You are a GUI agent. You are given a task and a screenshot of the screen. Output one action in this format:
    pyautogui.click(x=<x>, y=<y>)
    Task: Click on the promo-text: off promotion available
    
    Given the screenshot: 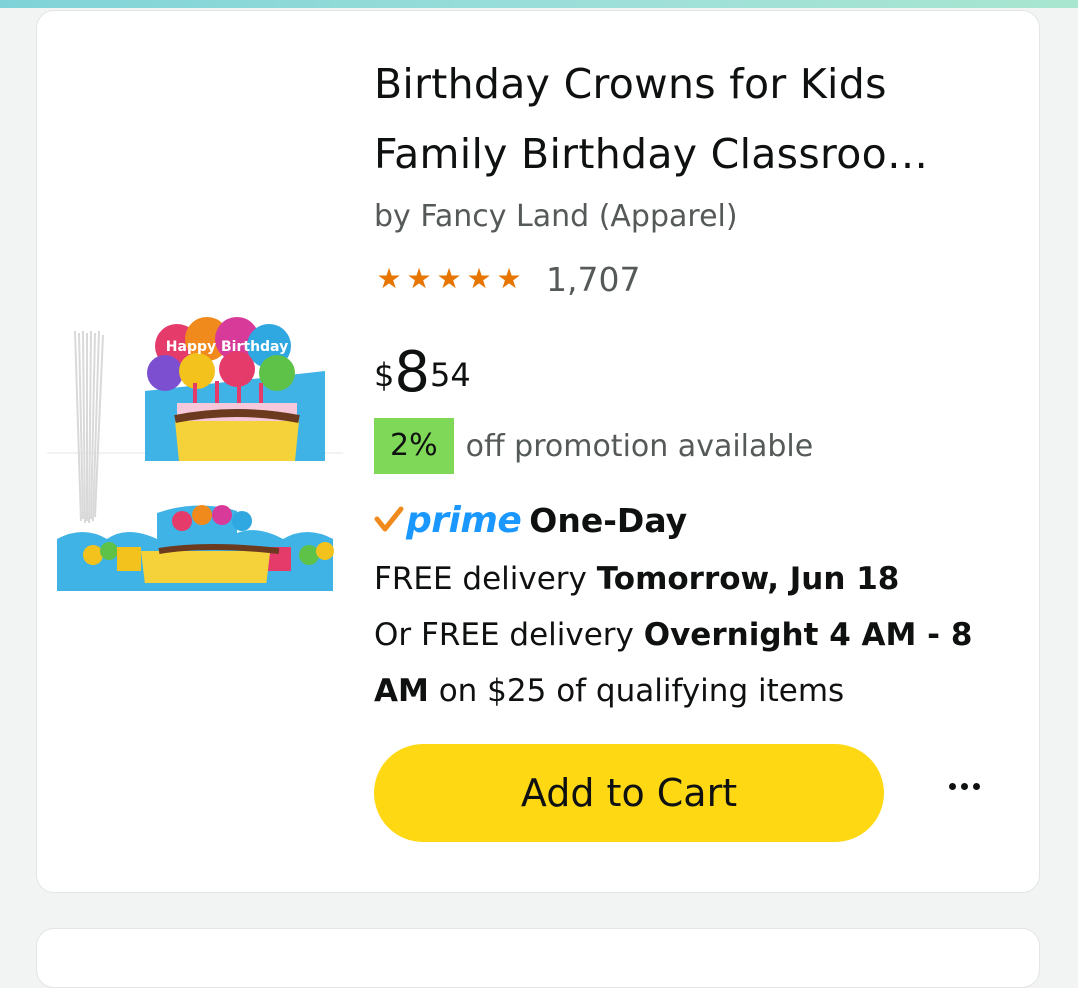 What is the action you would take?
    pyautogui.click(x=639, y=446)
    